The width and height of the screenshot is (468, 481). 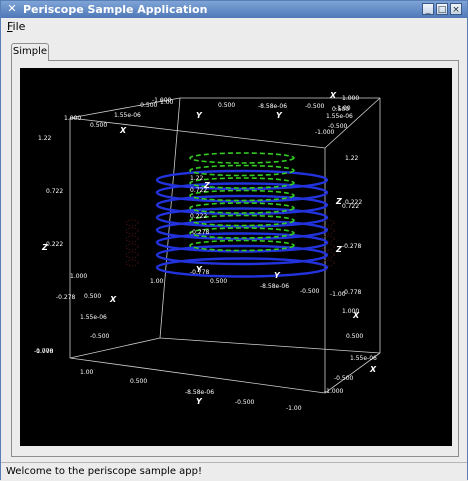 What do you see at coordinates (104, 471) in the screenshot?
I see `status-text: Welcome to the periscope sample app!` at bounding box center [104, 471].